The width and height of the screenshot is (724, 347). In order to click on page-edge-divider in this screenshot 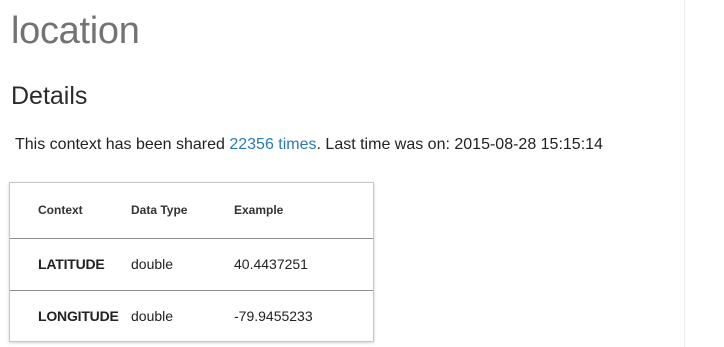, I will do `click(684, 173)`.